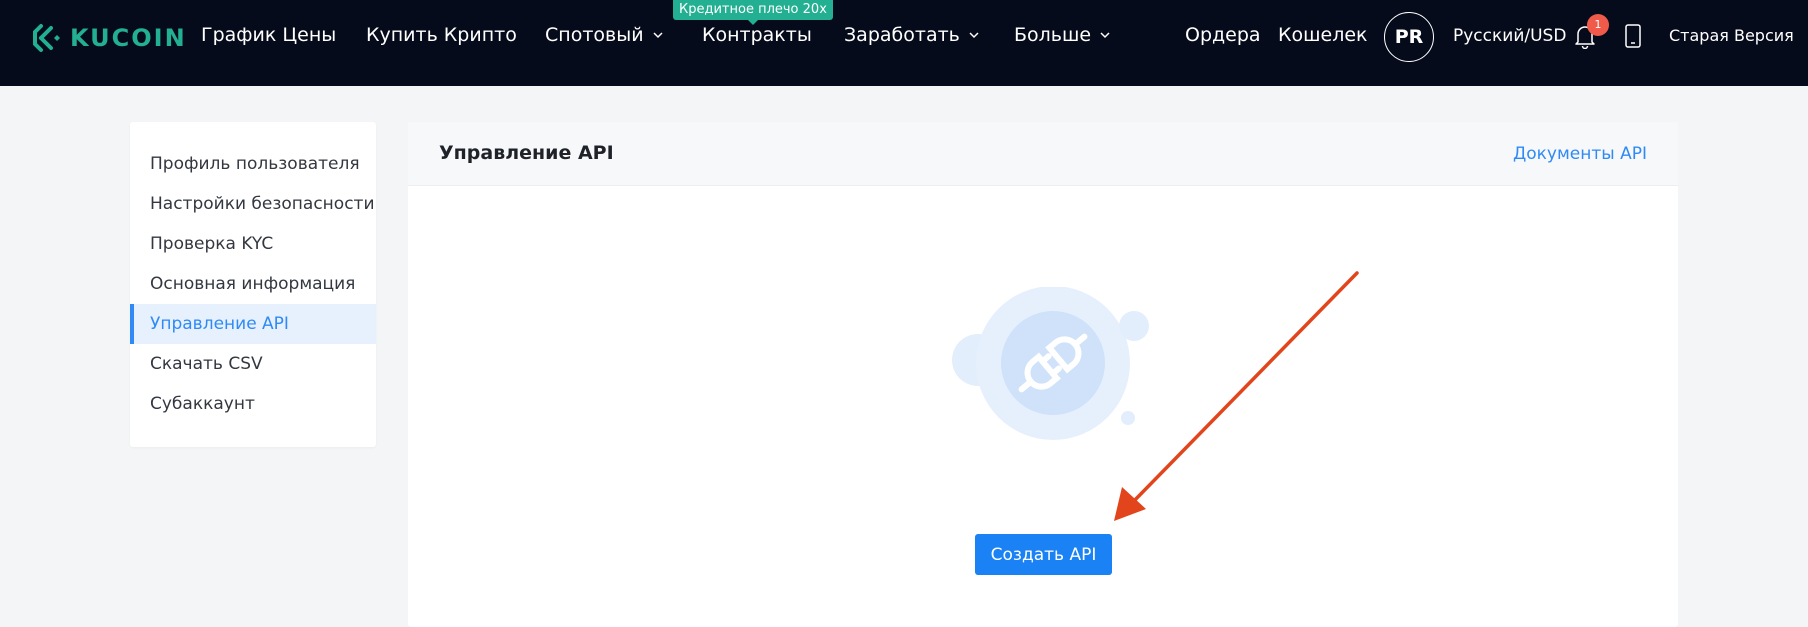 The height and width of the screenshot is (627, 1808). I want to click on sidebar-item-api-management: Управление API, so click(253, 324).